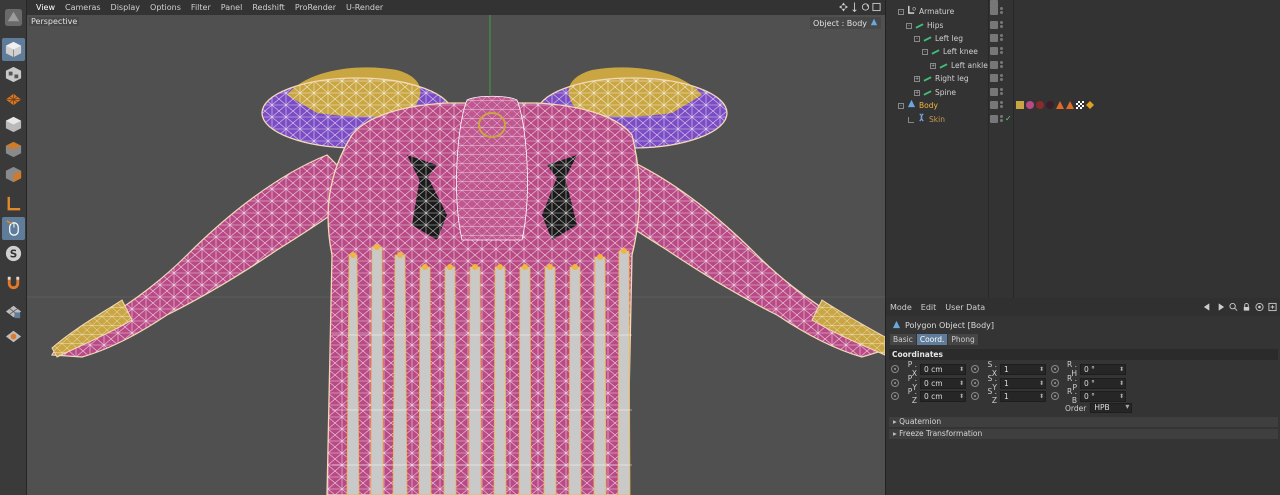 The height and width of the screenshot is (495, 1280). I want to click on object-row-skin: Skin ✓, so click(1083, 119).